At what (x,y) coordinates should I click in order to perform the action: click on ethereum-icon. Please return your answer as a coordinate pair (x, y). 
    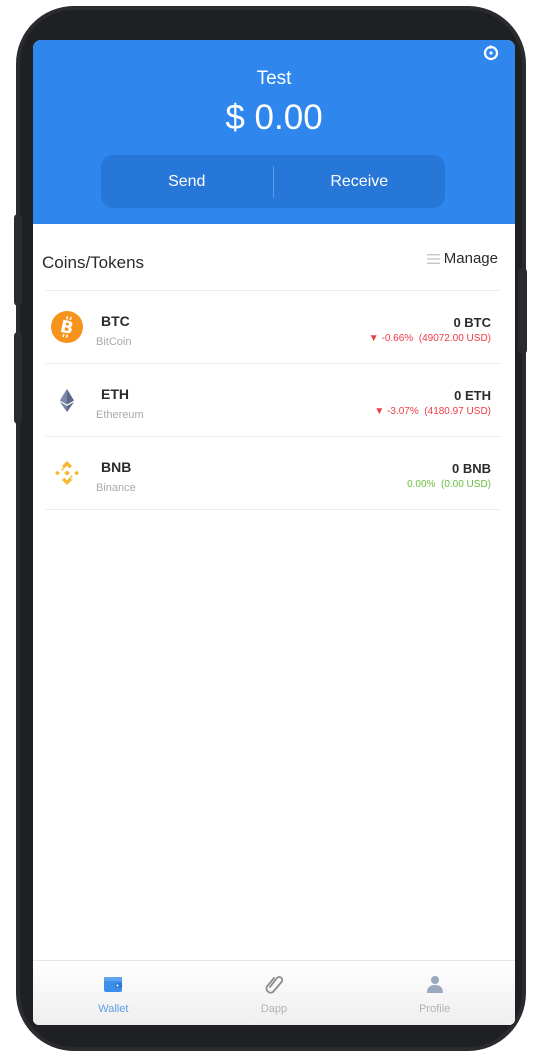
    Looking at the image, I should click on (67, 400).